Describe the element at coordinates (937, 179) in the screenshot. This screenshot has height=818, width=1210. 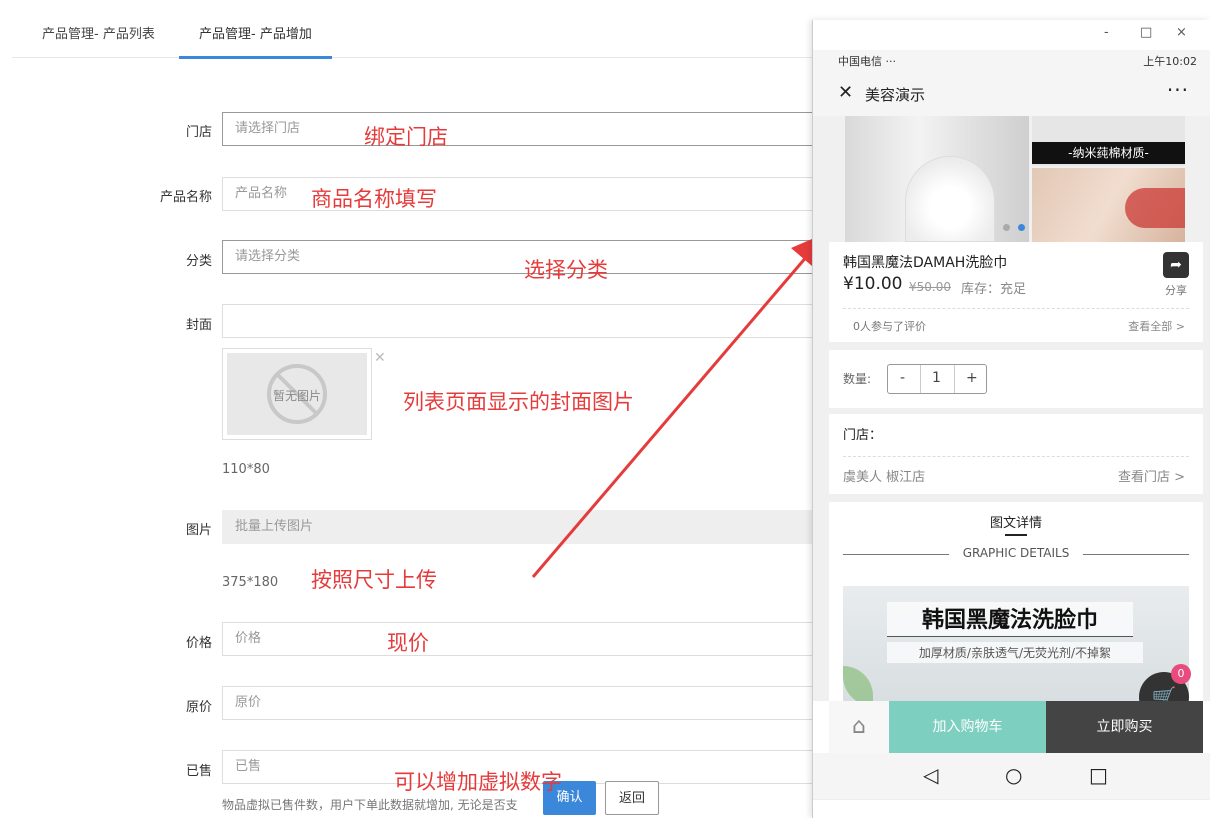
I see `gallery-image-towel-roll` at that location.